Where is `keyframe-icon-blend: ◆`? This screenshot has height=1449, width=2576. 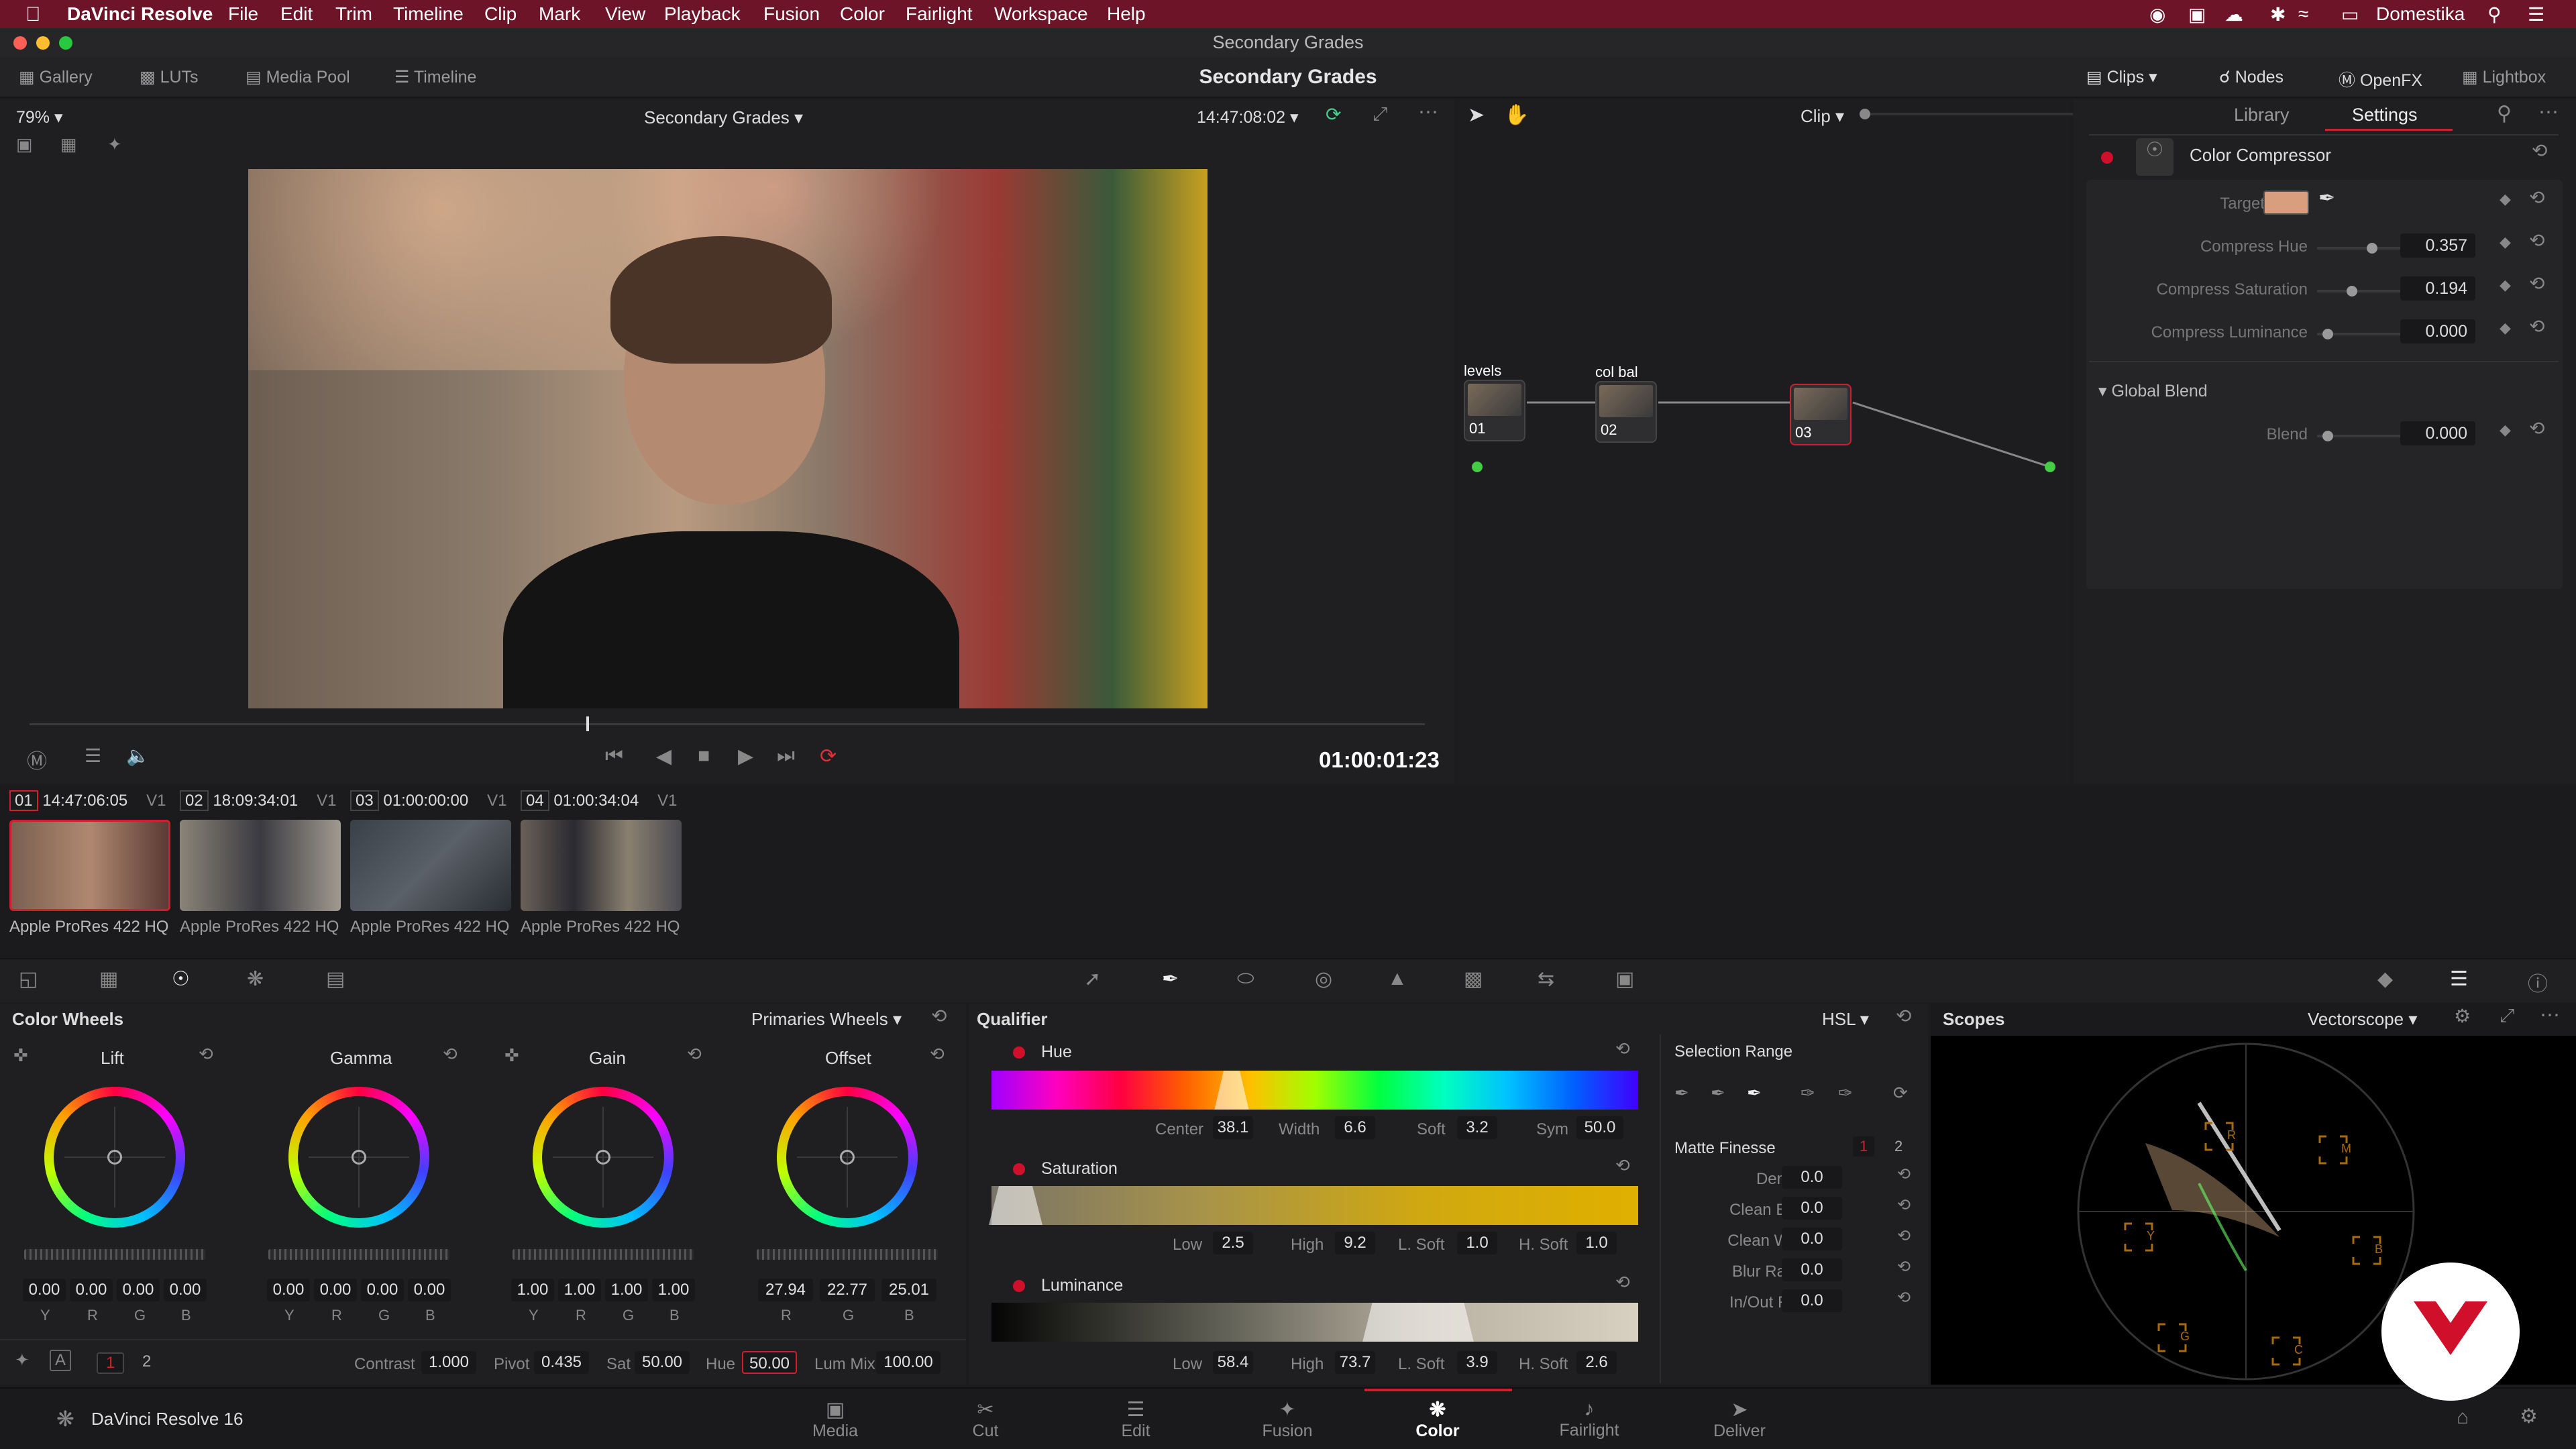
keyframe-icon-blend: ◆ is located at coordinates (2505, 430).